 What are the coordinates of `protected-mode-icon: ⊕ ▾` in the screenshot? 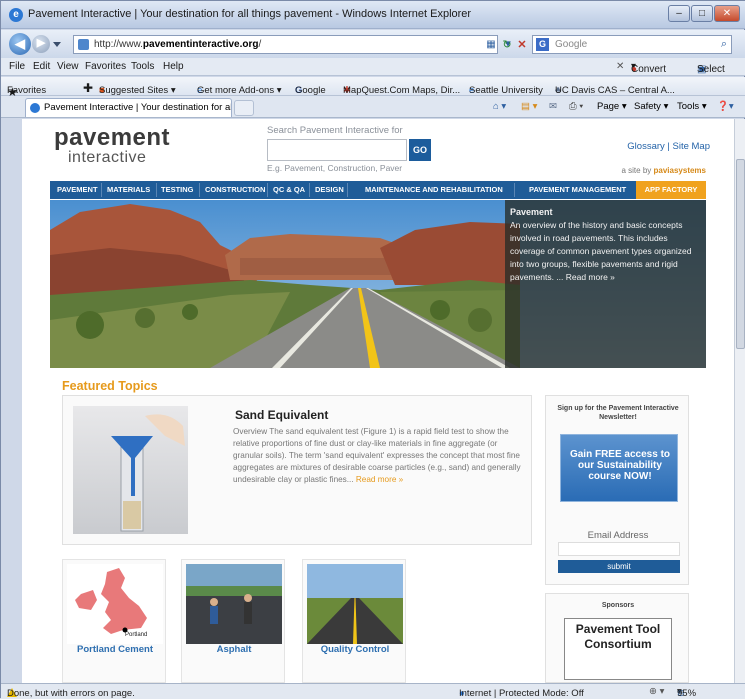 It's located at (656, 691).